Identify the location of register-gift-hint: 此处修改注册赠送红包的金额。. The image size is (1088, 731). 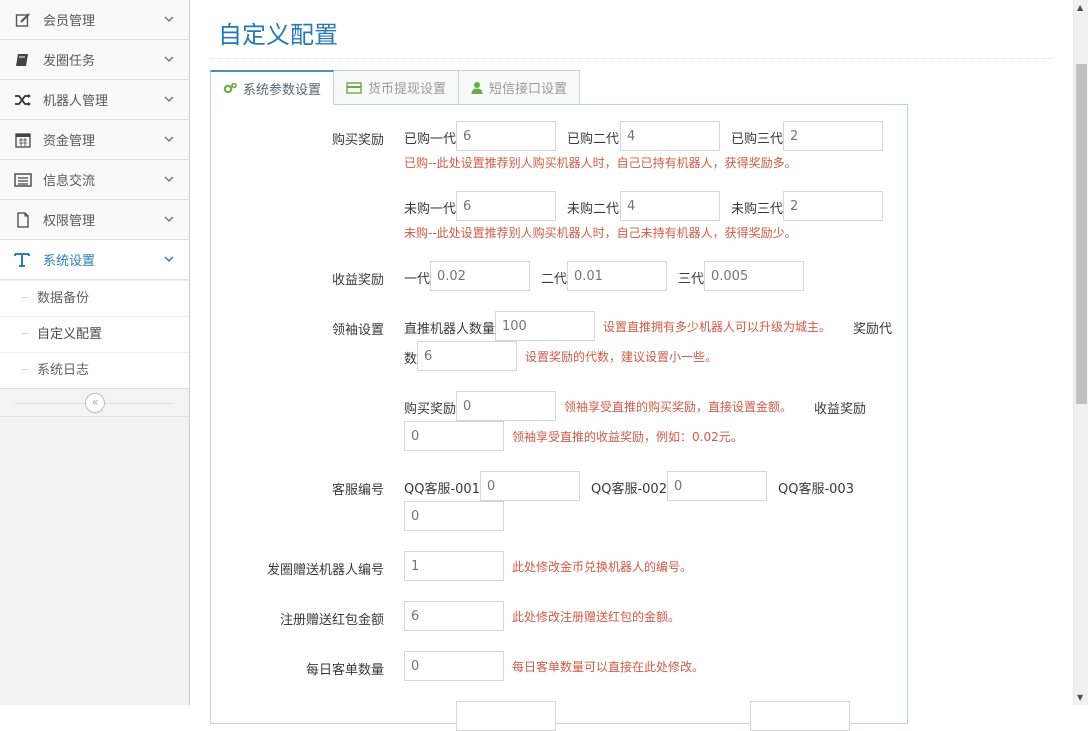
(596, 617).